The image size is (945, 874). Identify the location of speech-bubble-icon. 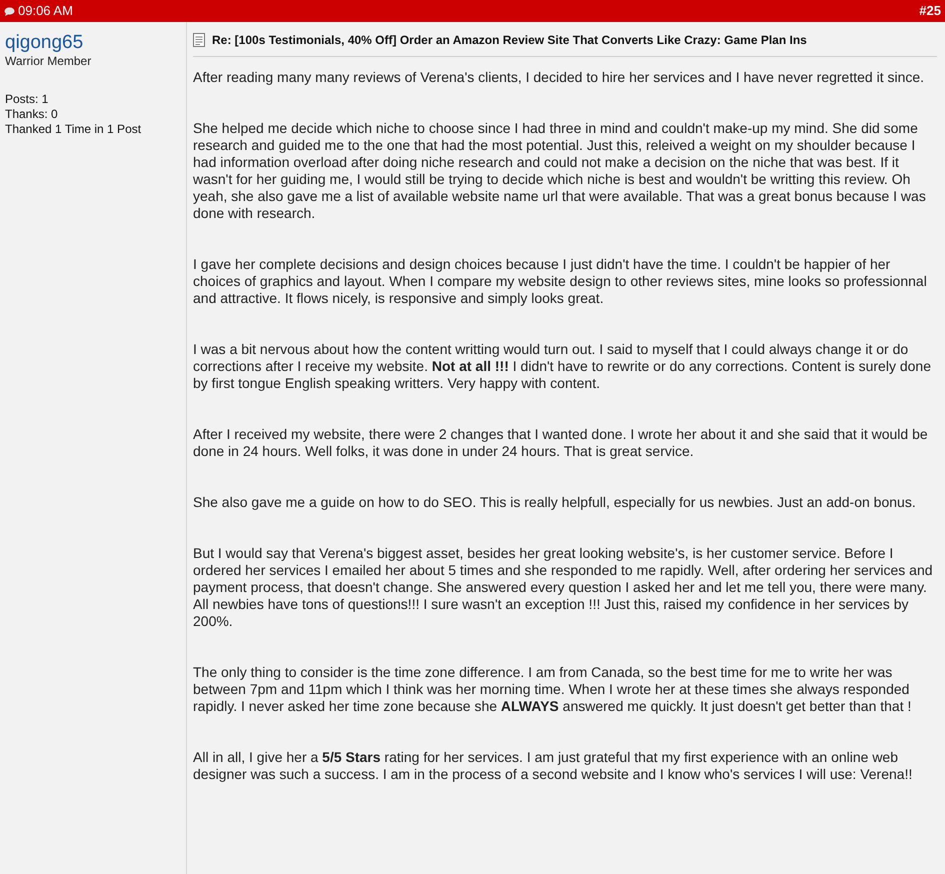
(9, 11).